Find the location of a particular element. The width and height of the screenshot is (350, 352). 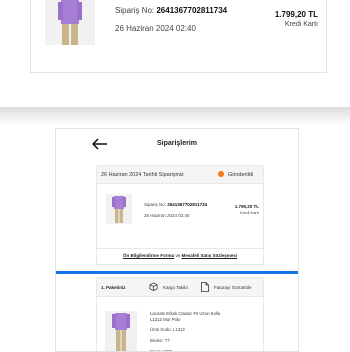

preliminary-info-link: Ön Bilgilendirme Formu is located at coordinates (148, 255).